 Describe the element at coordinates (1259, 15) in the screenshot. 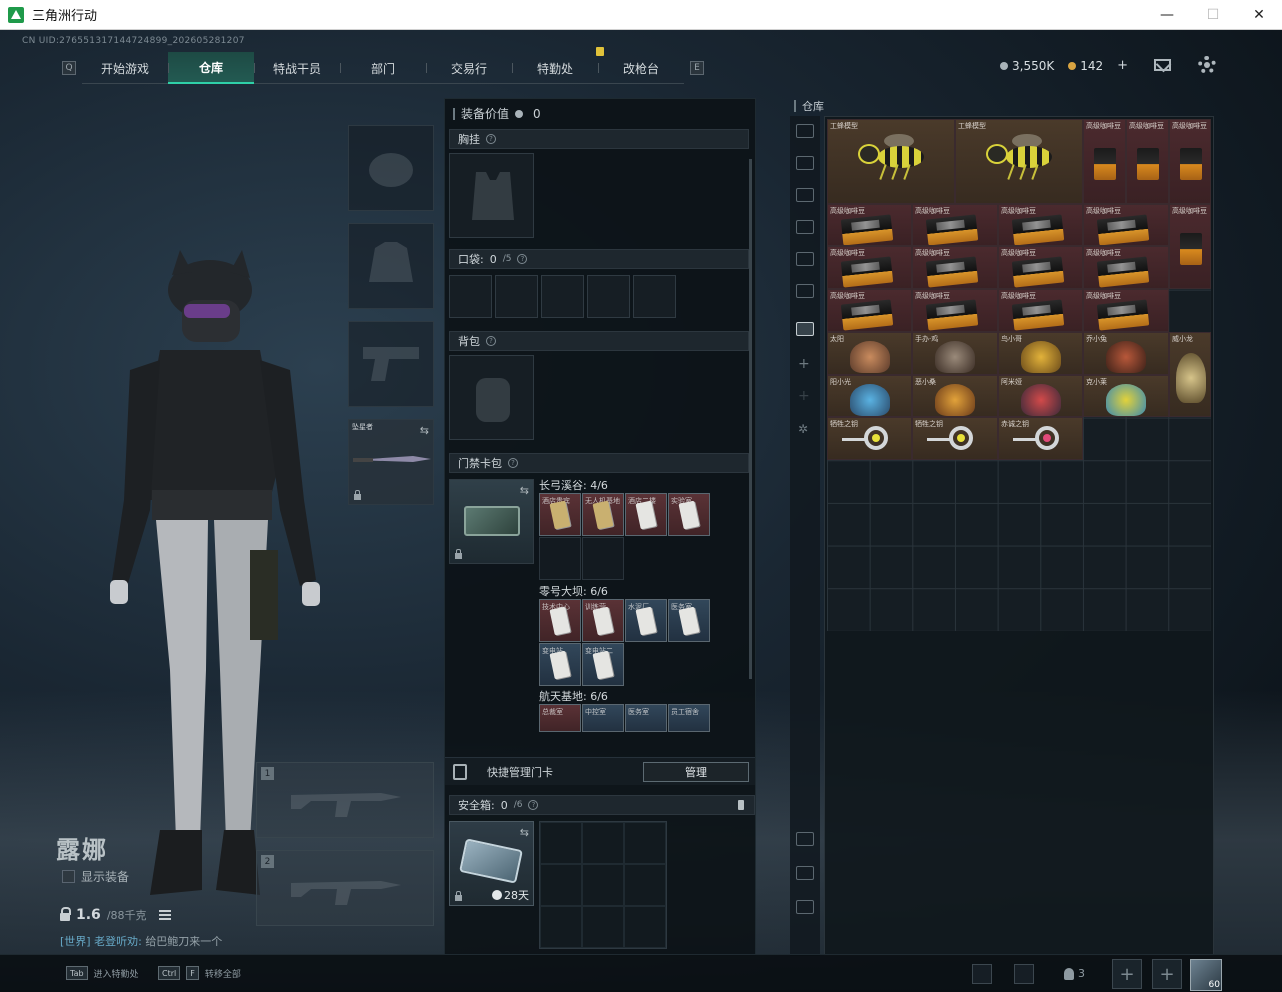

I see `close-button: ✕` at that location.